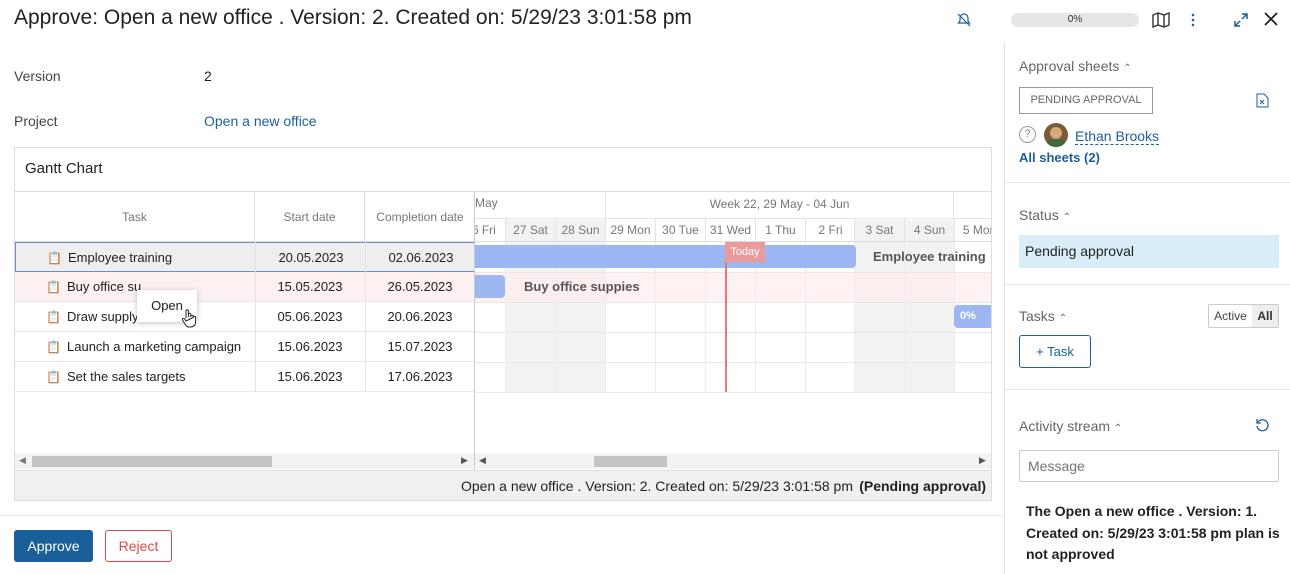  I want to click on day-header: 31 Wed, so click(730, 230).